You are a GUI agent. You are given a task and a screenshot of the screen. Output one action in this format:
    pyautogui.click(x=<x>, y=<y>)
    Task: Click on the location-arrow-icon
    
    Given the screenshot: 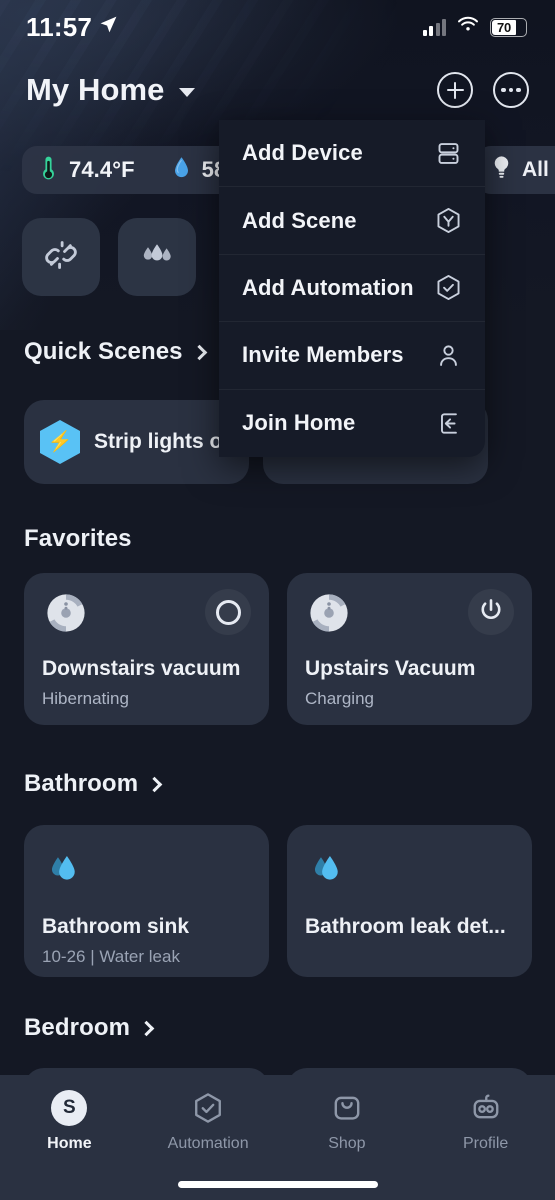 What is the action you would take?
    pyautogui.click(x=108, y=27)
    